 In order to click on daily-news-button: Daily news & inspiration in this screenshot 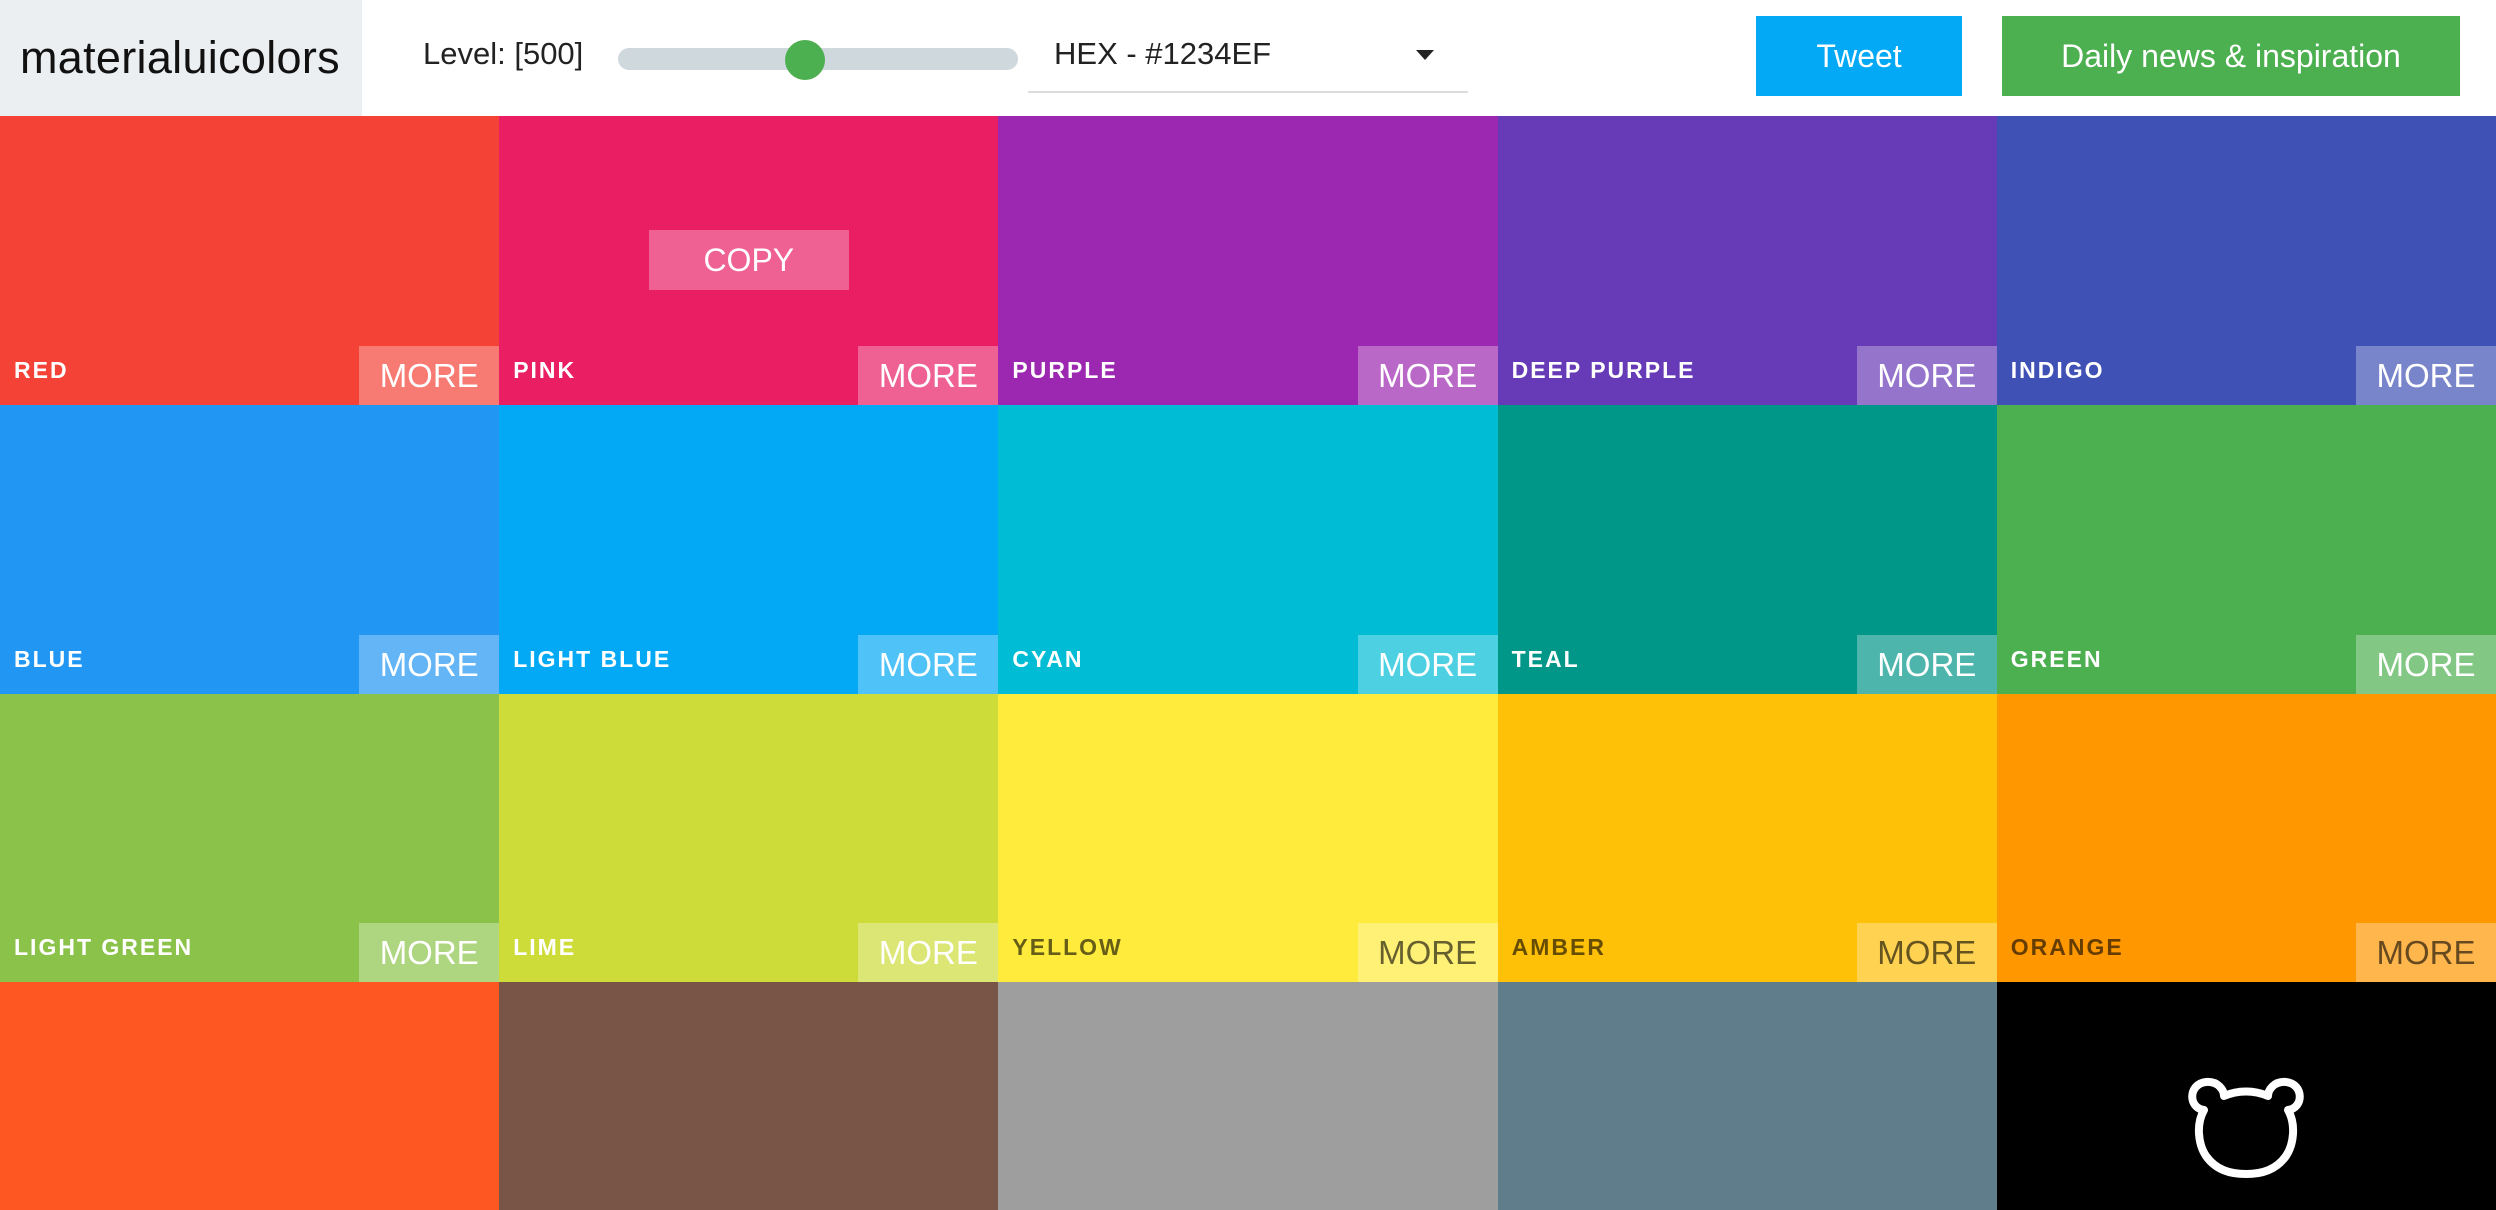, I will do `click(2231, 56)`.